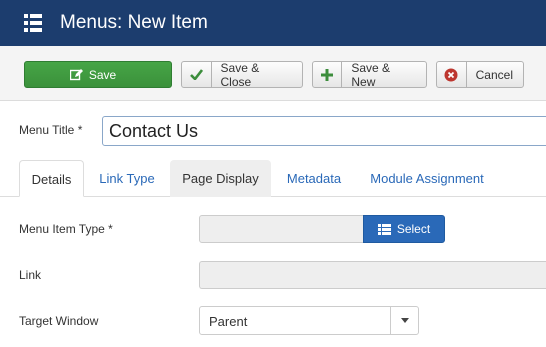 The width and height of the screenshot is (546, 347). I want to click on save-new-button: Save & New, so click(369, 74).